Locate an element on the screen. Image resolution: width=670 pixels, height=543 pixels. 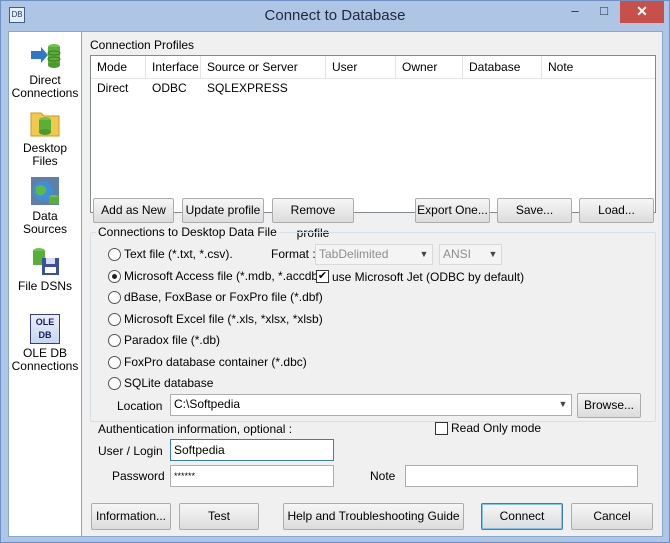
disk-database-icon is located at coordinates (46, 261).